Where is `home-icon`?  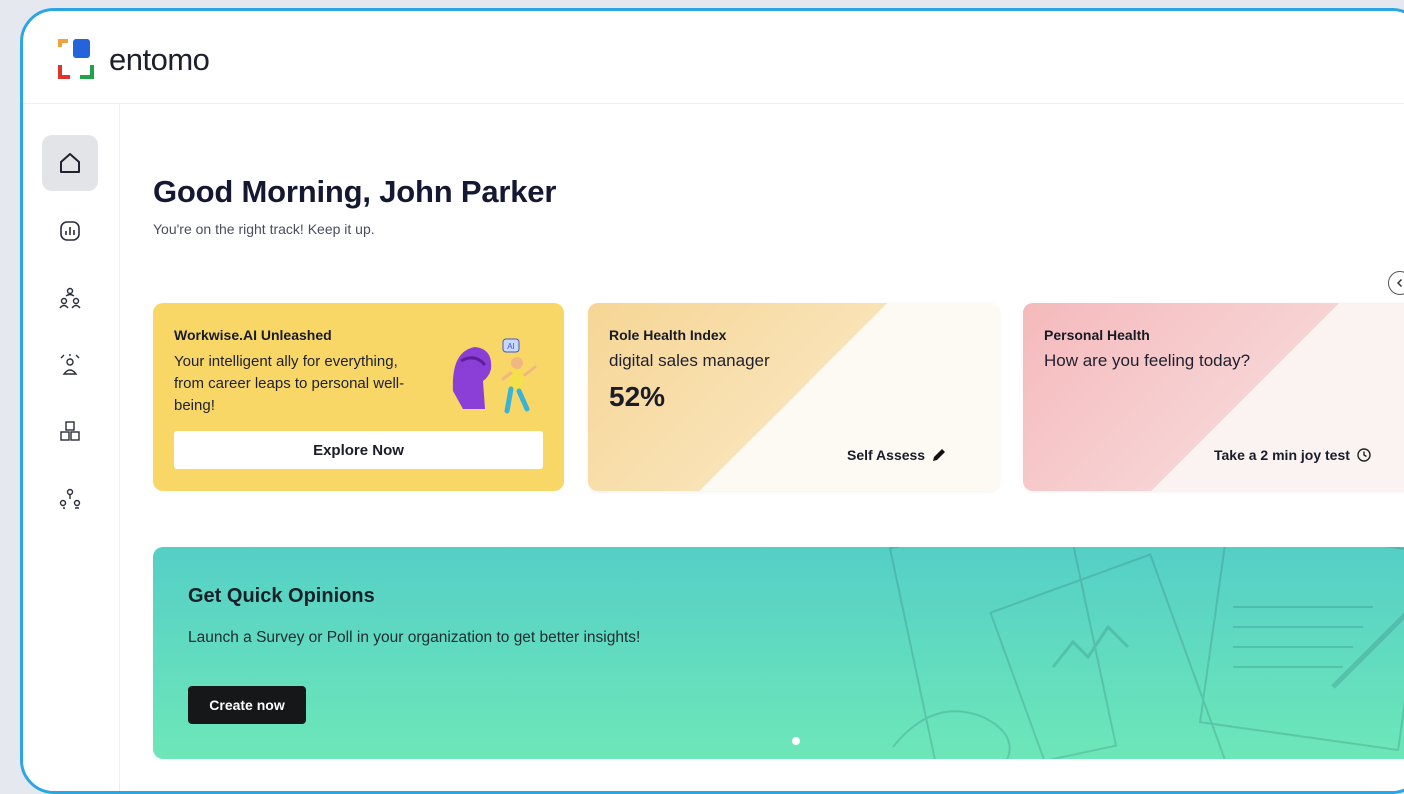
home-icon is located at coordinates (70, 163).